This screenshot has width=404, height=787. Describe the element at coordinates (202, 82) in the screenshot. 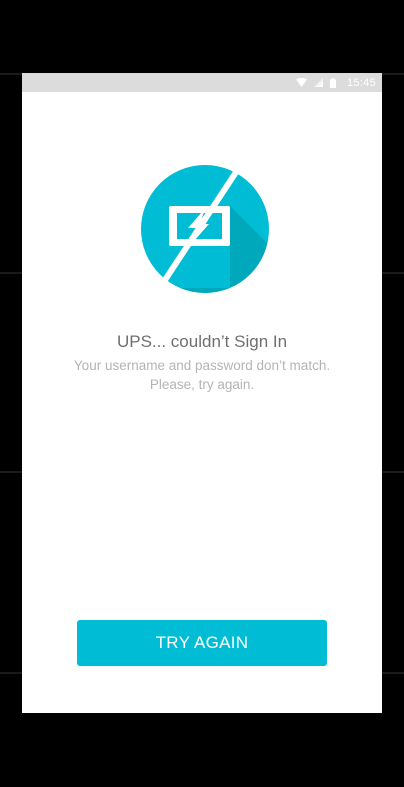

I see `status-bar: 15:45` at that location.